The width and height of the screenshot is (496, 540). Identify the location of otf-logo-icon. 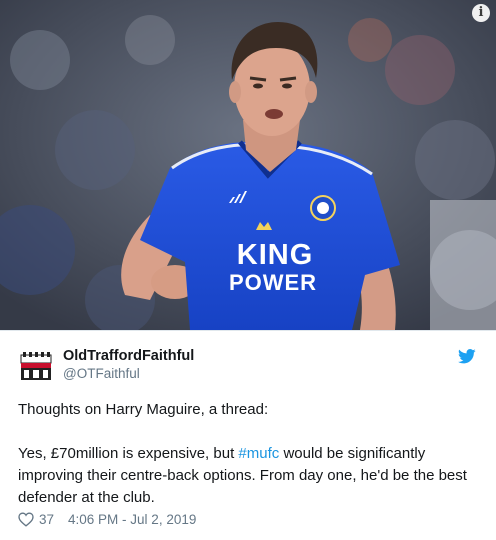
(36, 367).